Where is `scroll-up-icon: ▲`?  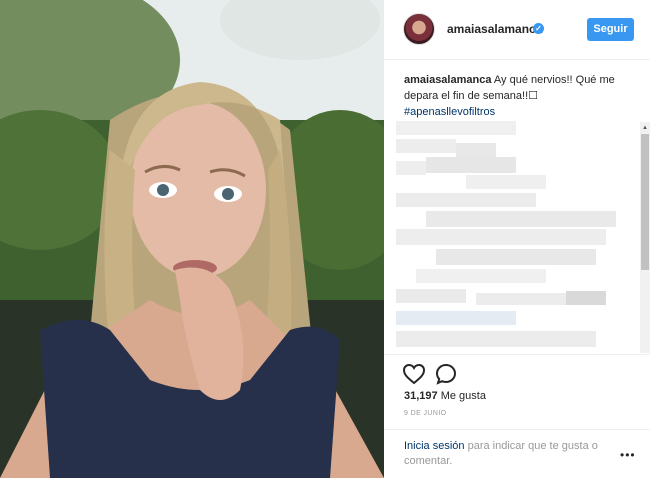 scroll-up-icon: ▲ is located at coordinates (645, 128).